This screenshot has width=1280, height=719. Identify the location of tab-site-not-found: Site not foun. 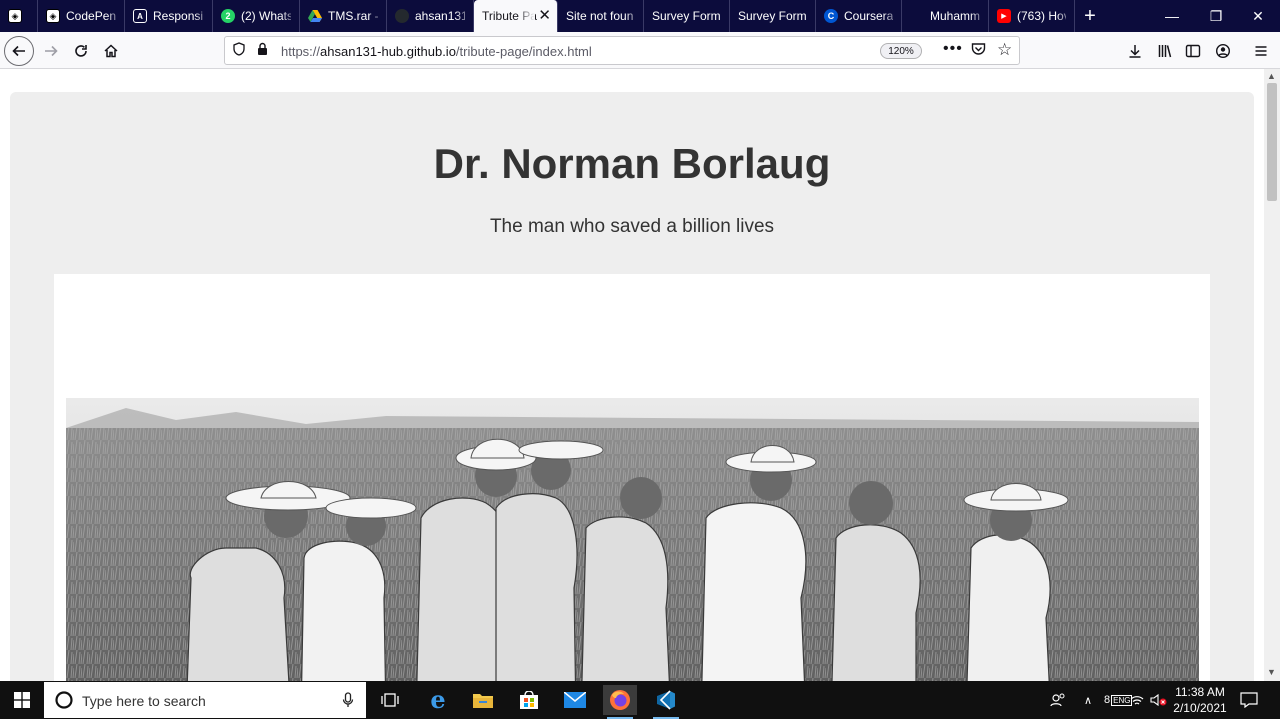
(601, 16).